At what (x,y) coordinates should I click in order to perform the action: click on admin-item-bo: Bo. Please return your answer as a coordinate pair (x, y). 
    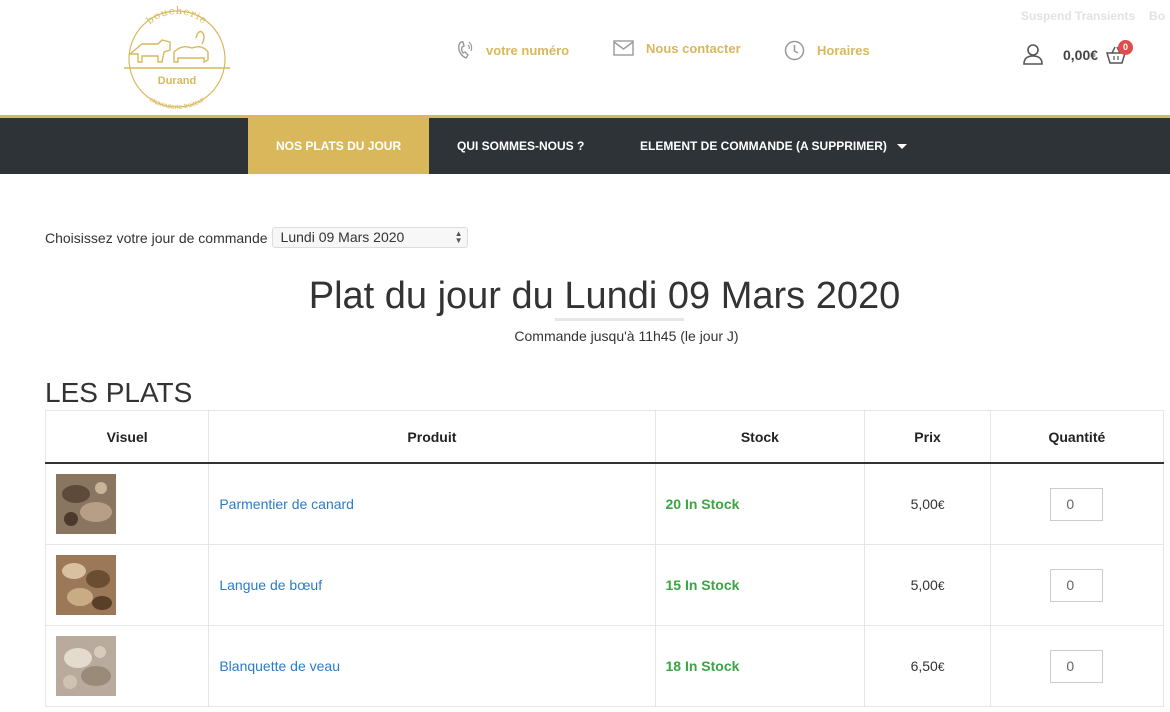
    Looking at the image, I should click on (1157, 16).